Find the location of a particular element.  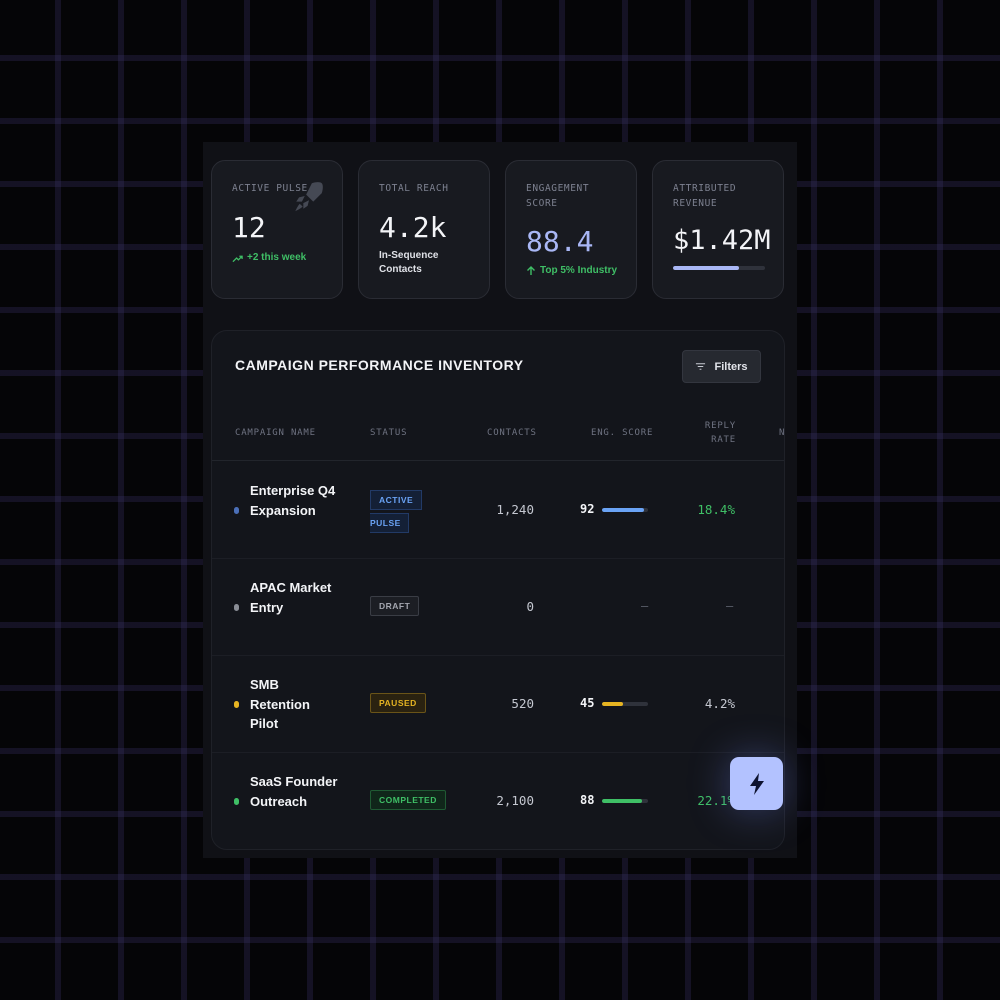

rocket-icon is located at coordinates (309, 197).